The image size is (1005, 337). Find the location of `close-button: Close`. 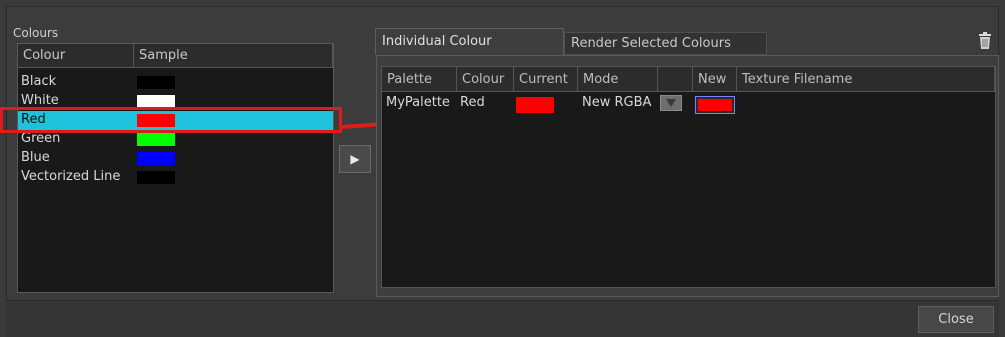

close-button: Close is located at coordinates (956, 319).